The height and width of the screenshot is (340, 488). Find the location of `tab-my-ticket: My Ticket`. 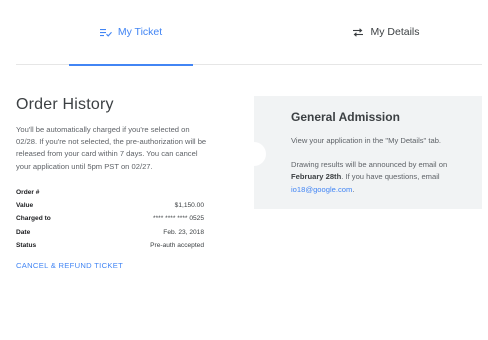

tab-my-ticket: My Ticket is located at coordinates (131, 32).